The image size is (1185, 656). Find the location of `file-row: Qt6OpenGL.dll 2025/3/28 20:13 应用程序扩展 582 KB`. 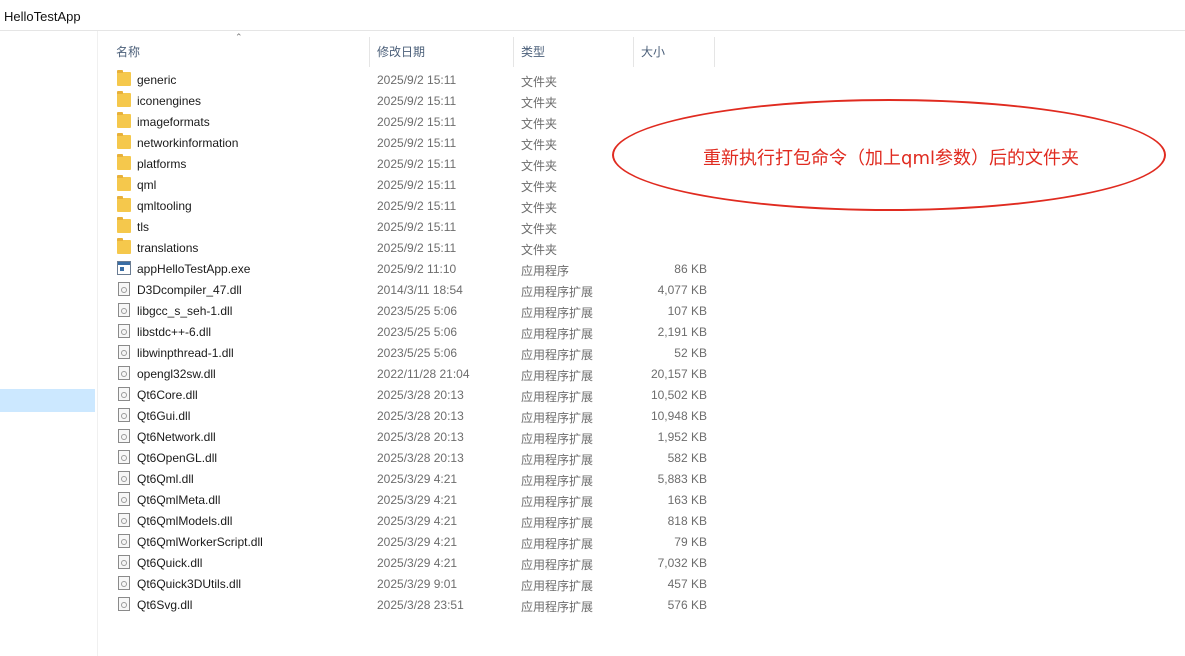

file-row: Qt6OpenGL.dll 2025/3/28 20:13 应用程序扩展 582 KB is located at coordinates (641, 457).